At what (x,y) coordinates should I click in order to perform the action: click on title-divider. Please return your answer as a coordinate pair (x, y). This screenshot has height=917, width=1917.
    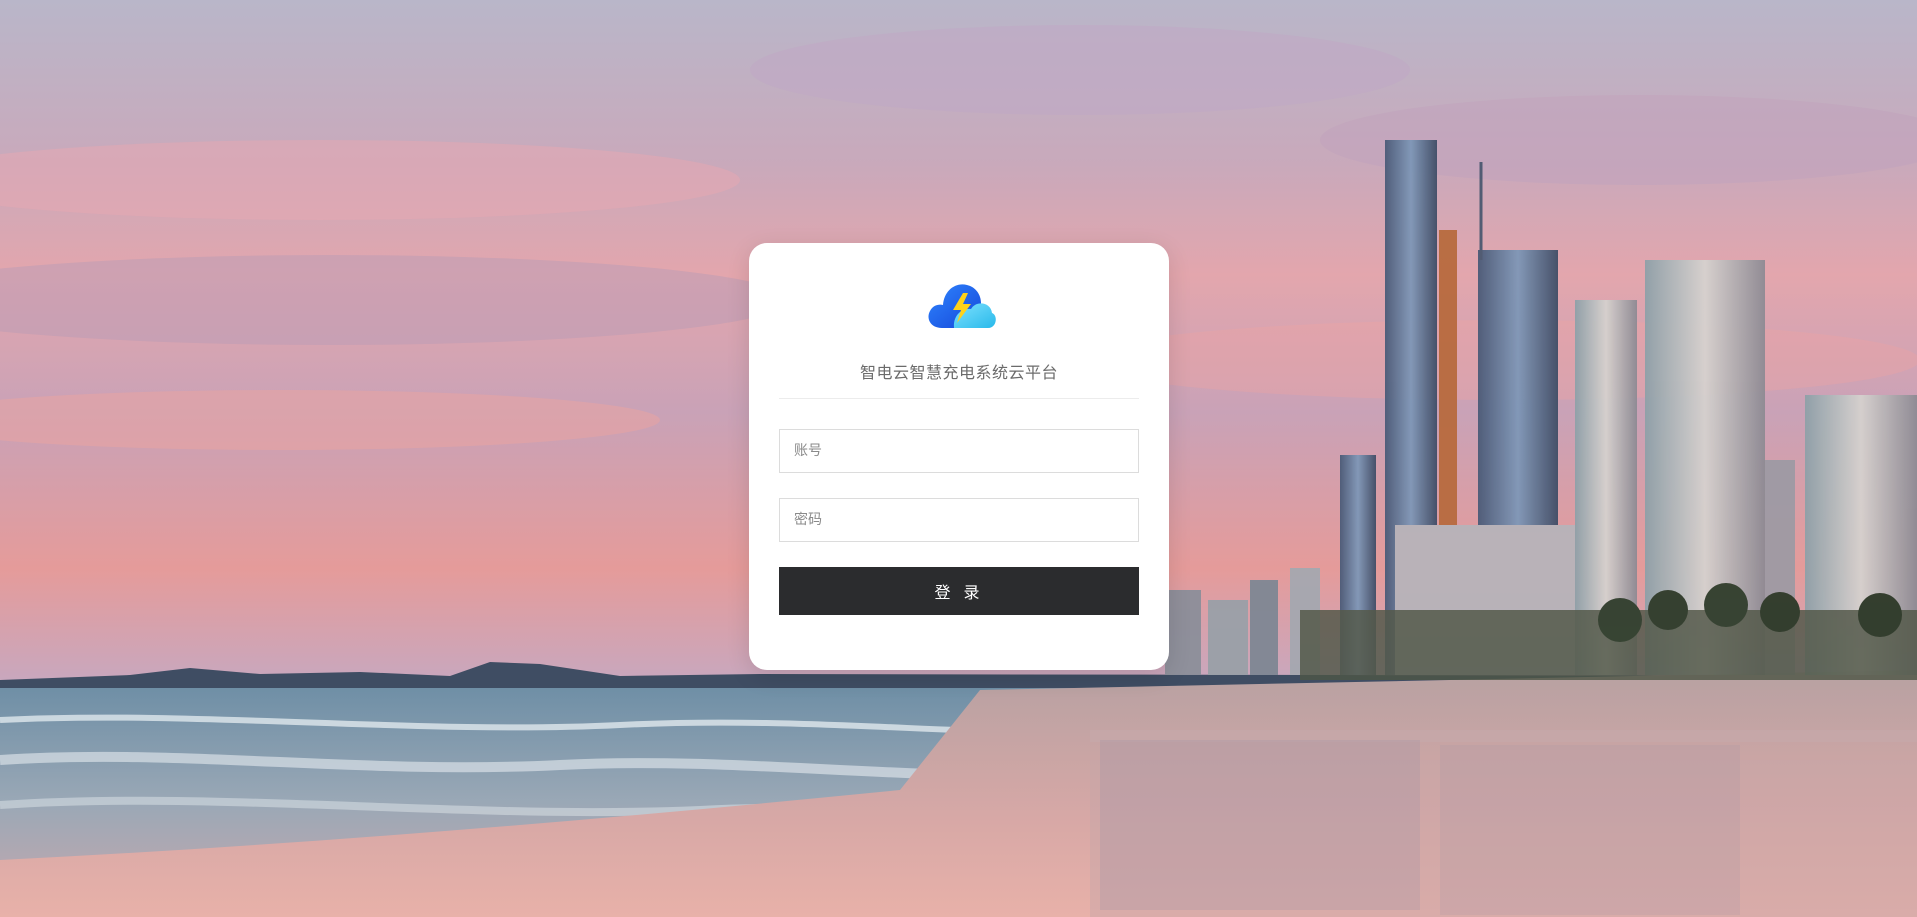
    Looking at the image, I should click on (959, 398).